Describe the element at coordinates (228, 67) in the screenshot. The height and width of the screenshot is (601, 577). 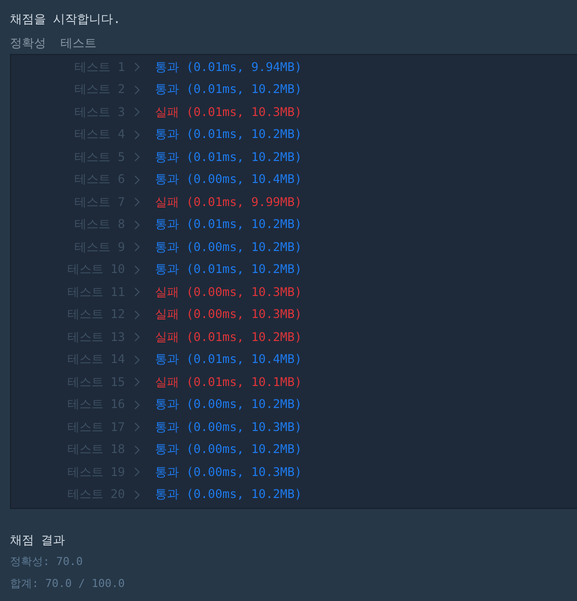
I see `test-result: 통과 (0.01ms, 9.94MB)` at that location.